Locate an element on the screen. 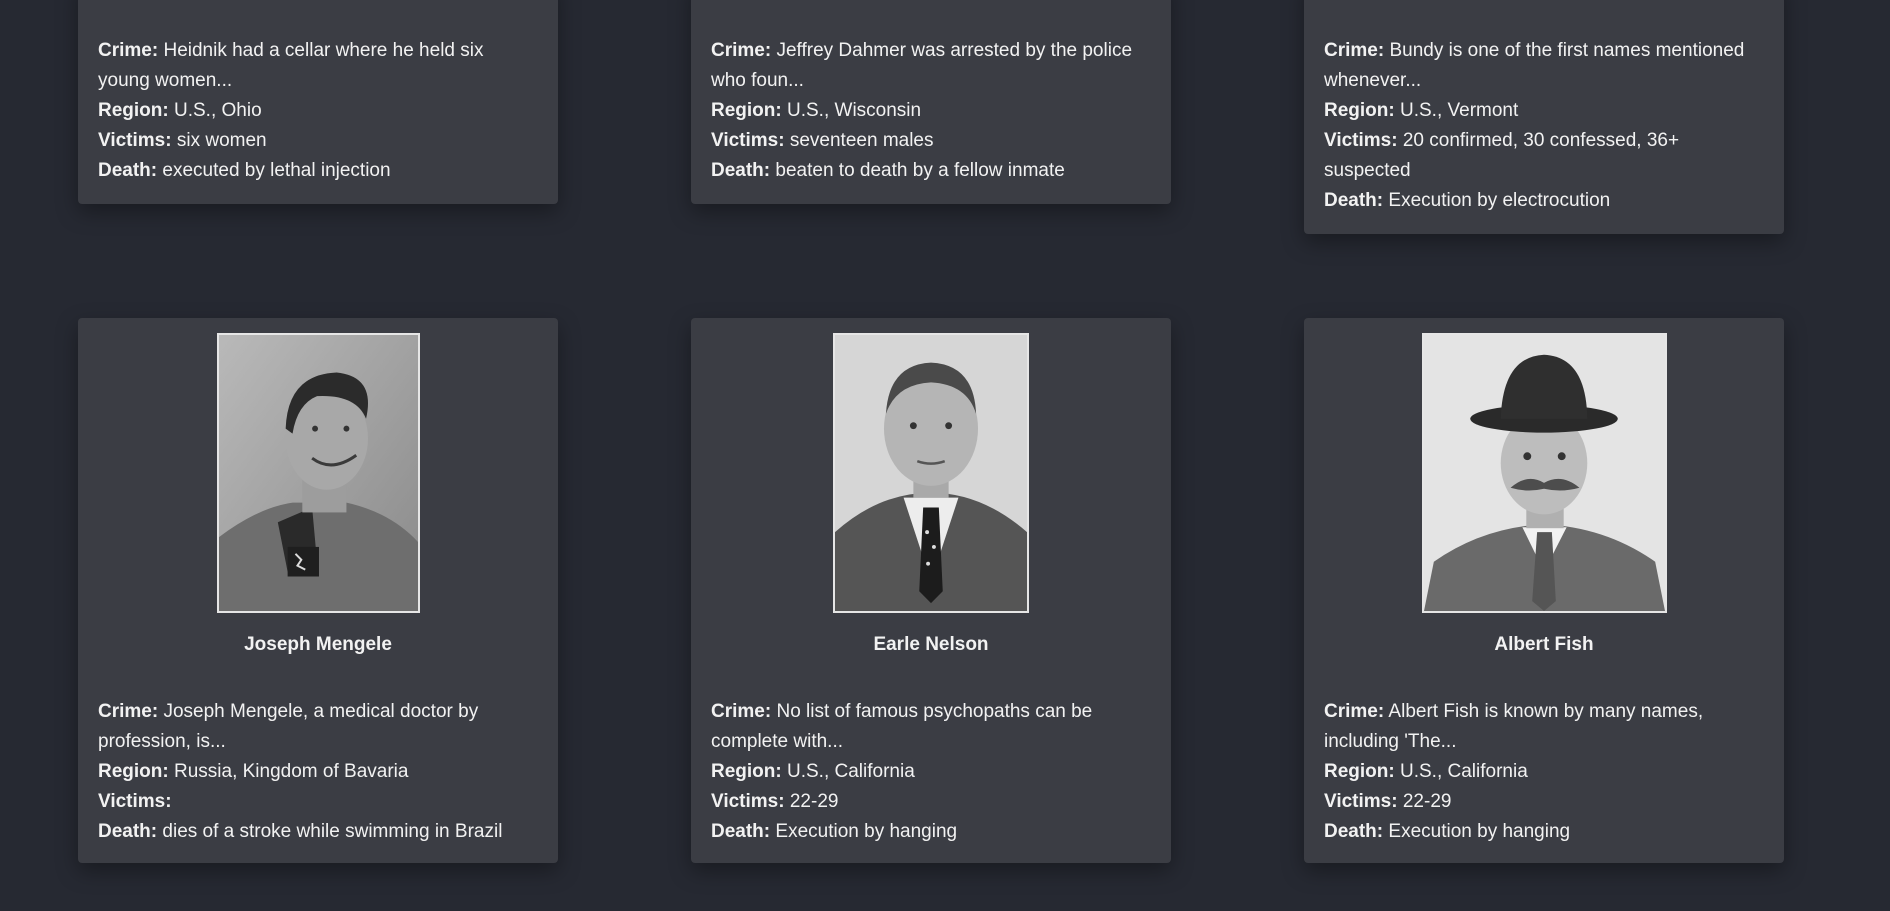 This screenshot has width=1890, height=911. death-row: Death: executed by lethal injection is located at coordinates (244, 170).